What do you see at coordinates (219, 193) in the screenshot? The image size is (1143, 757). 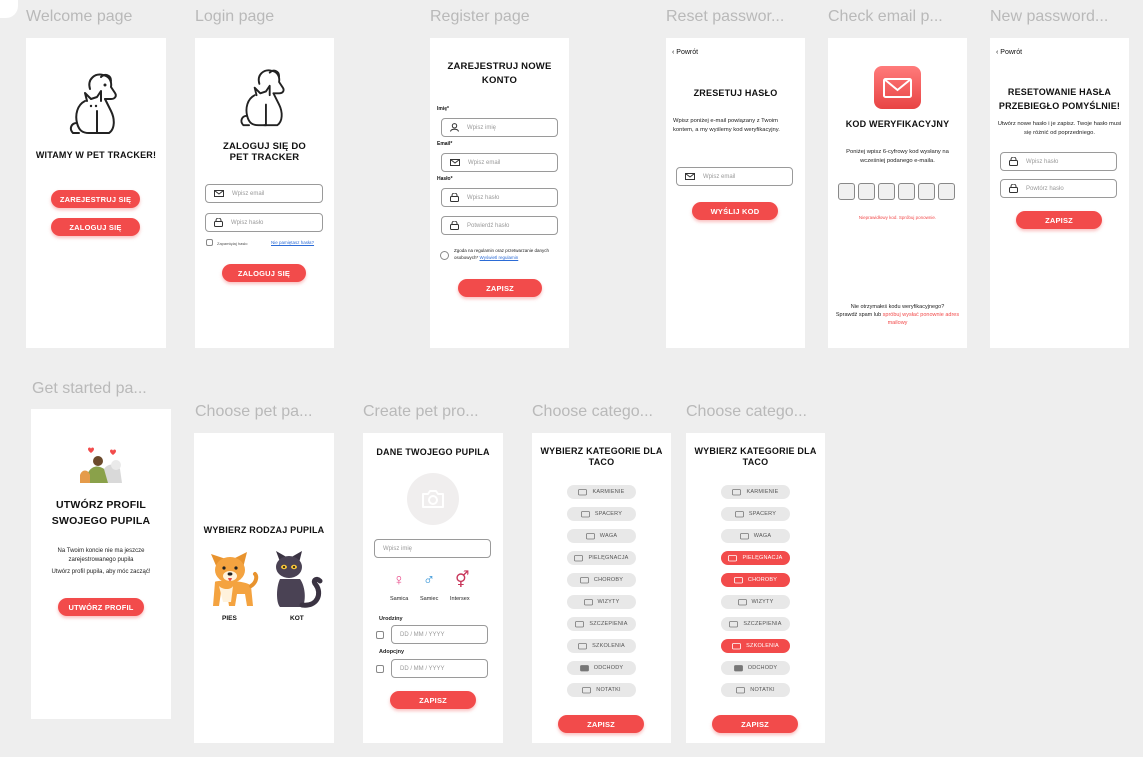 I see `mail-icon` at bounding box center [219, 193].